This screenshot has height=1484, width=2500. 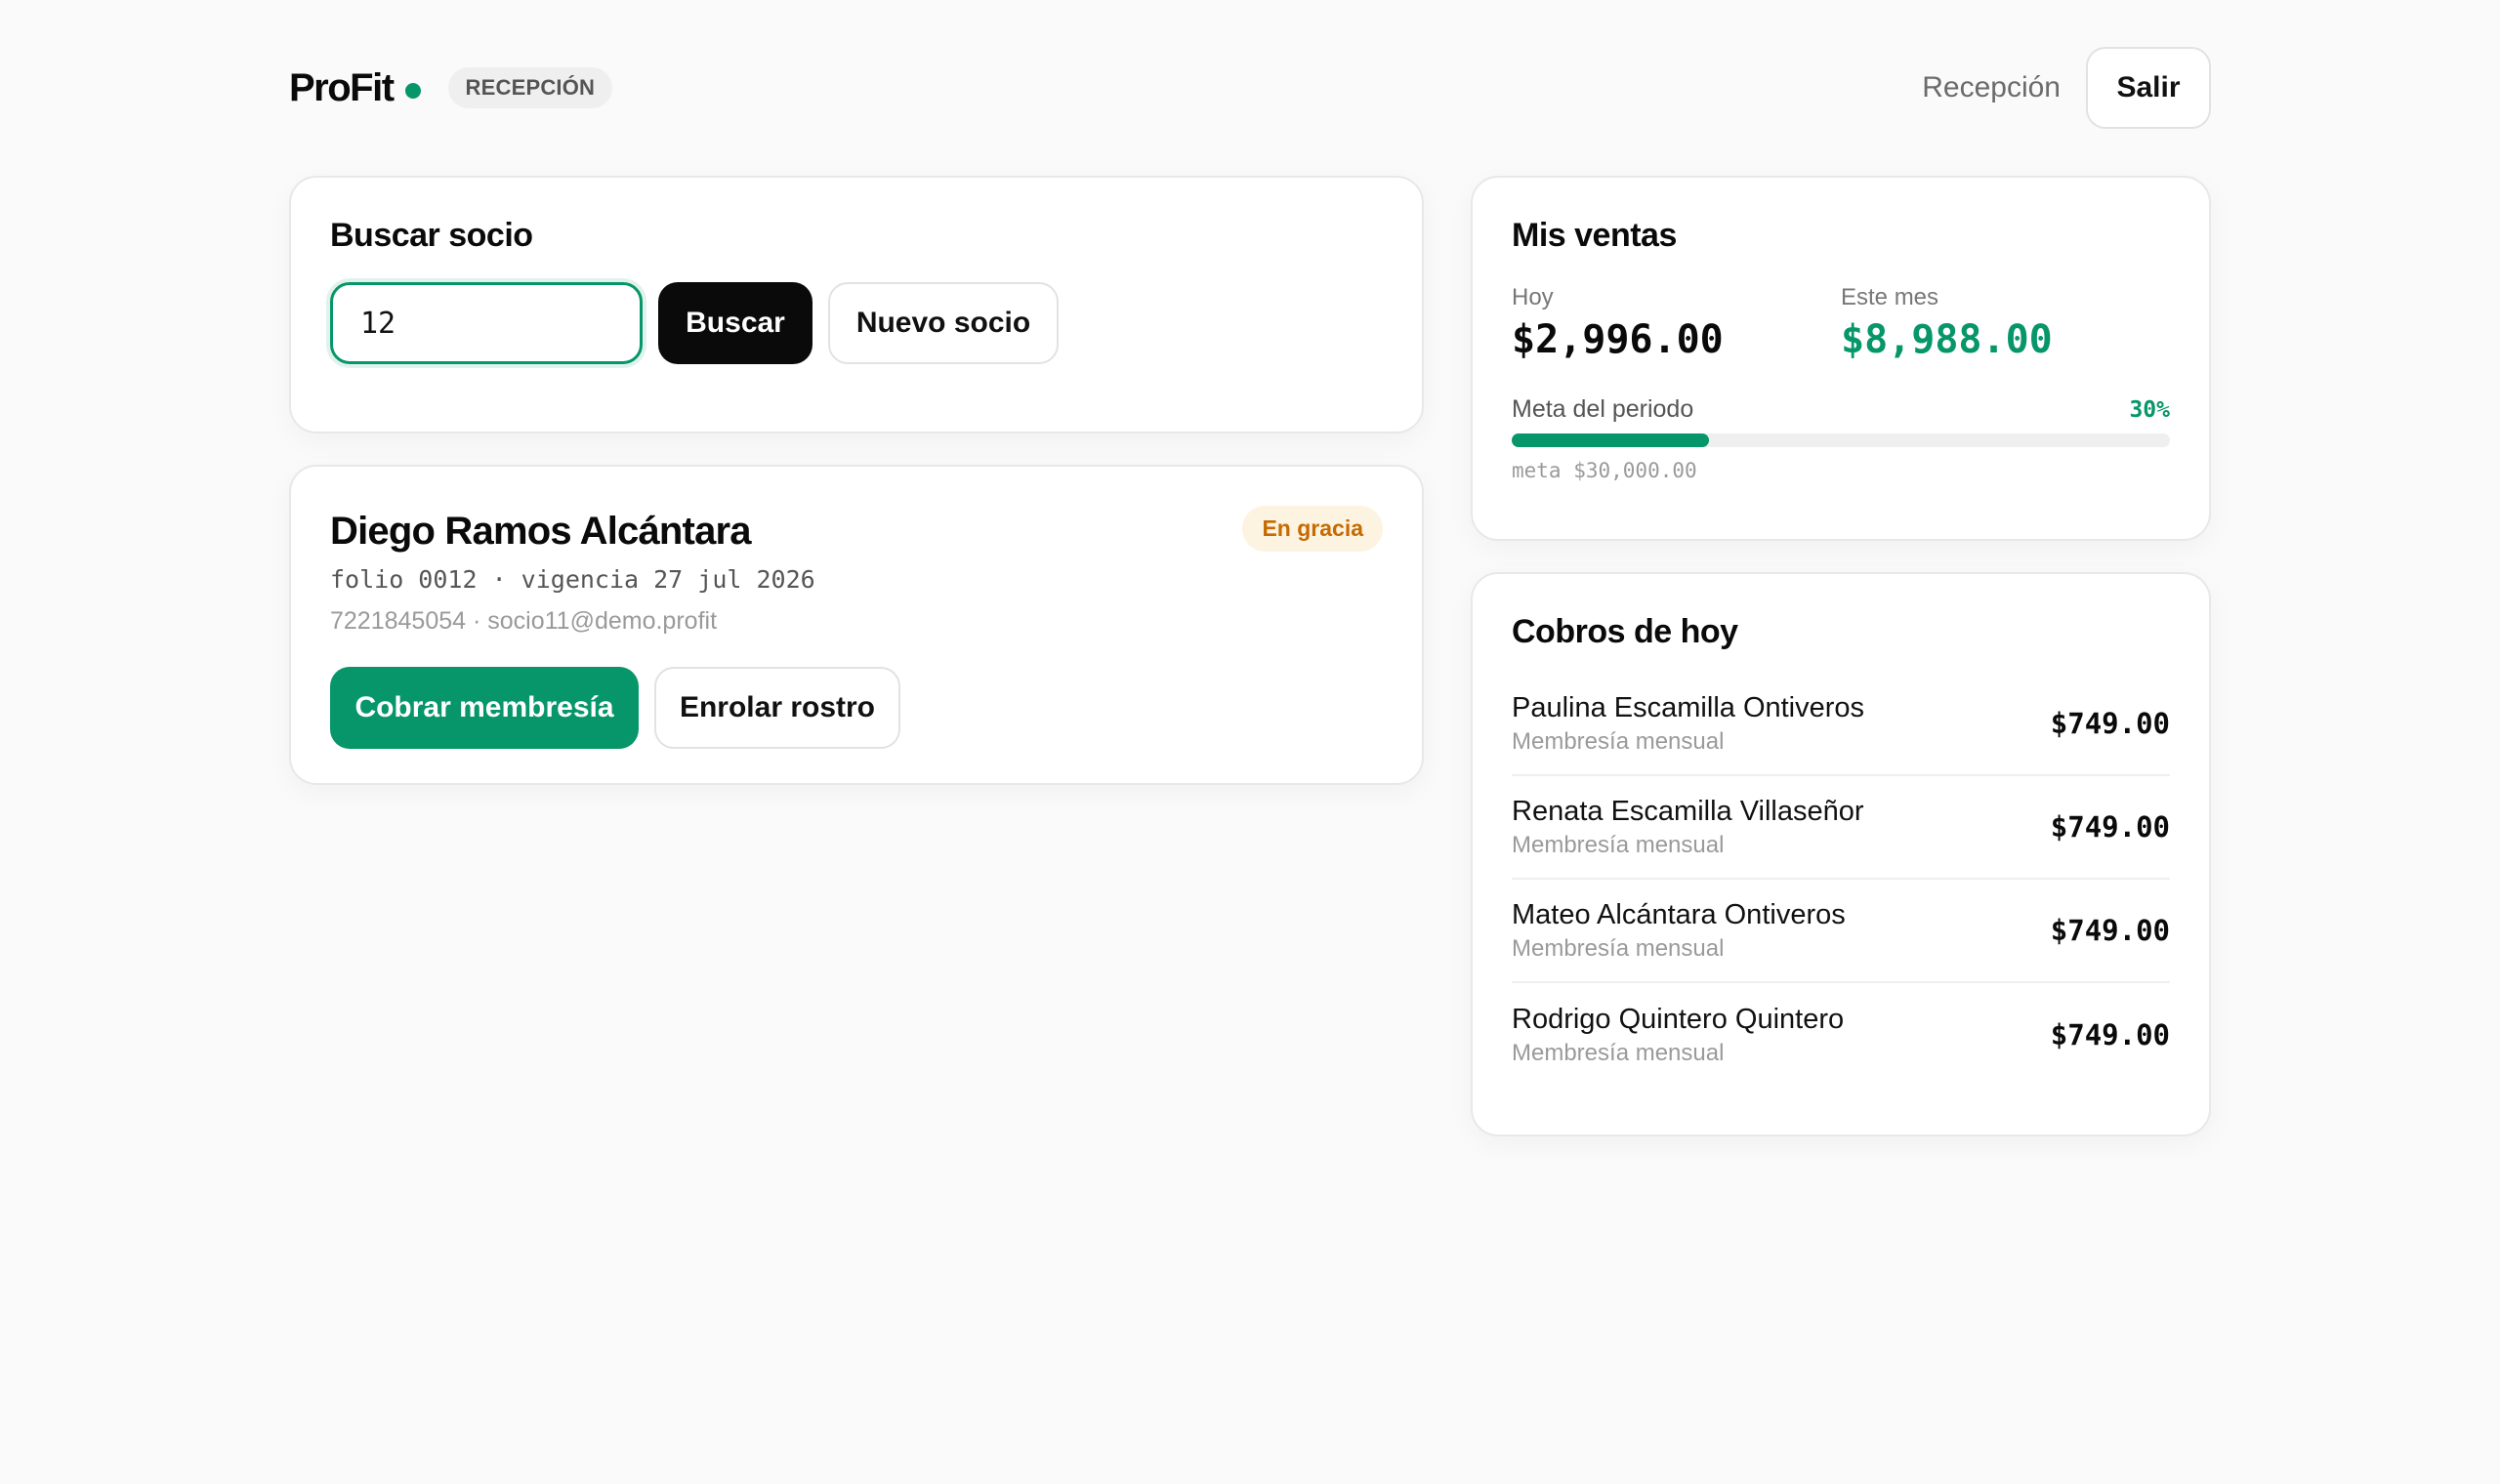 What do you see at coordinates (1618, 340) in the screenshot?
I see `sales-today-value: $2,996.00` at bounding box center [1618, 340].